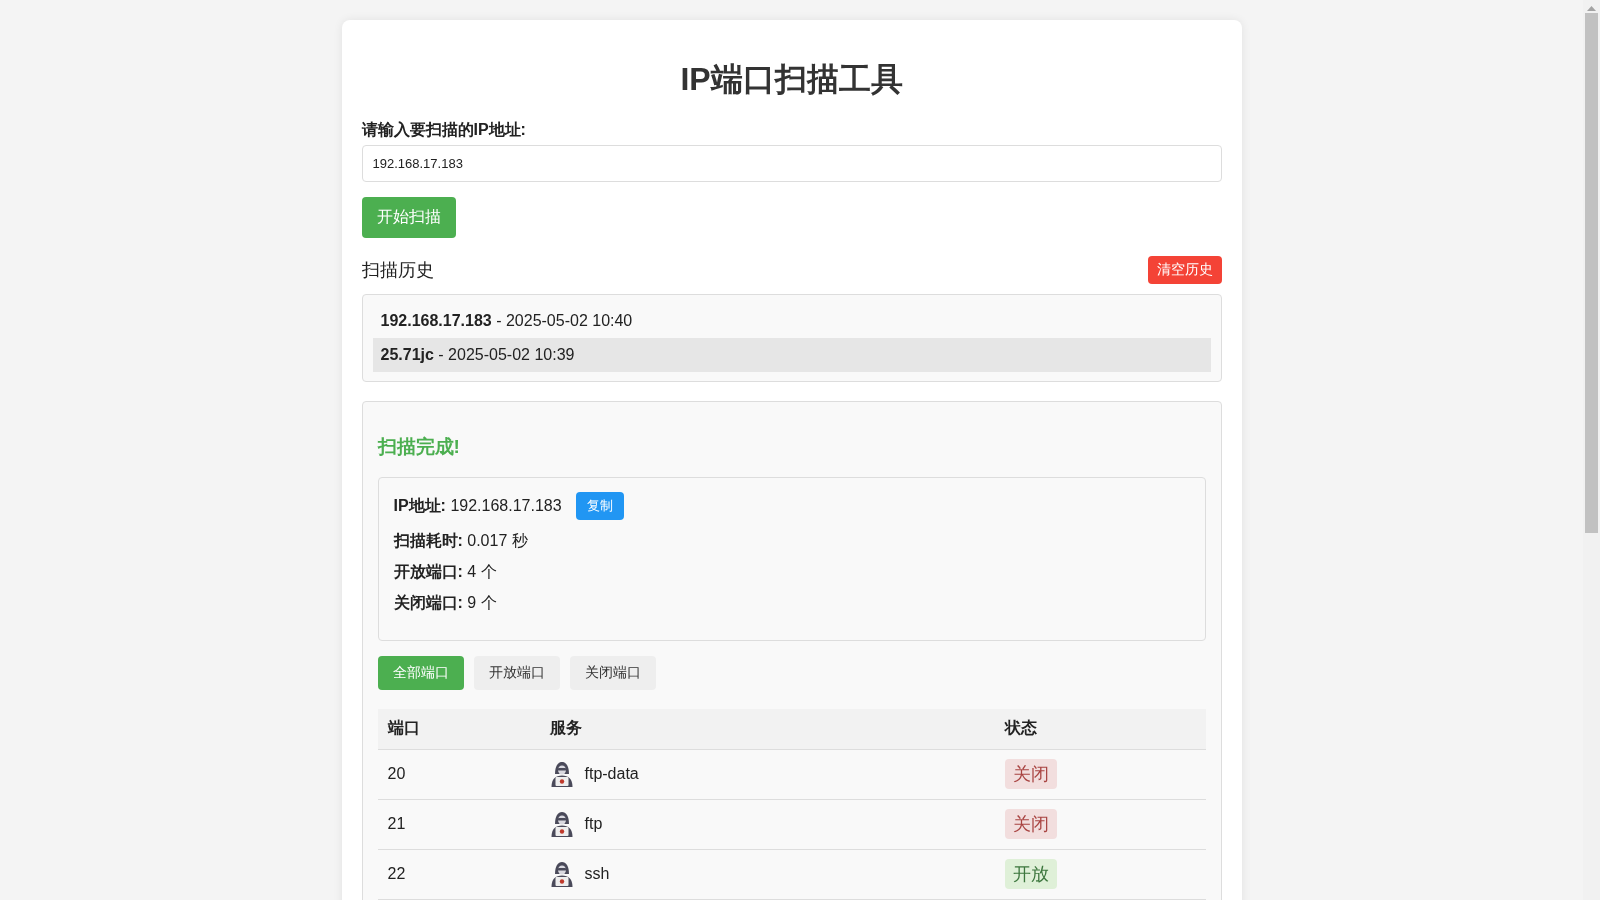 The height and width of the screenshot is (900, 1600). I want to click on scan-complete-heading: 扫描完成!, so click(419, 447).